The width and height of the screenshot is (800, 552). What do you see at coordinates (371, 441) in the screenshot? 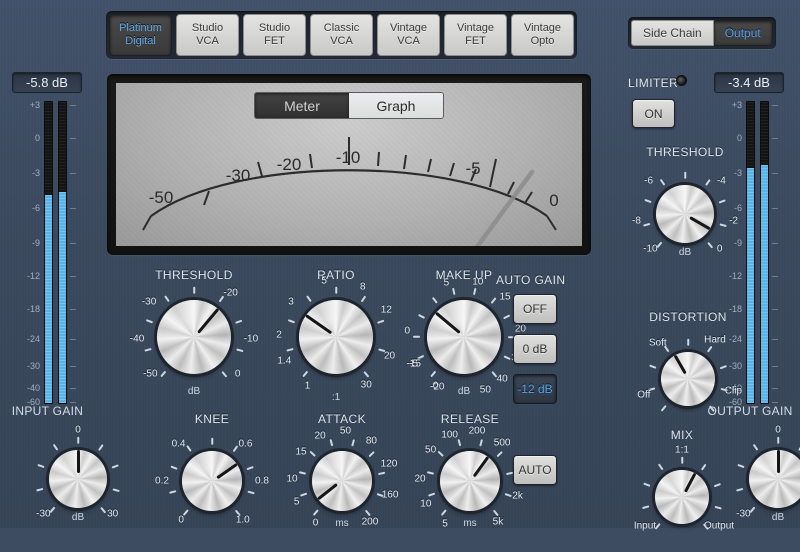
I see `knob-scale-label: 80` at bounding box center [371, 441].